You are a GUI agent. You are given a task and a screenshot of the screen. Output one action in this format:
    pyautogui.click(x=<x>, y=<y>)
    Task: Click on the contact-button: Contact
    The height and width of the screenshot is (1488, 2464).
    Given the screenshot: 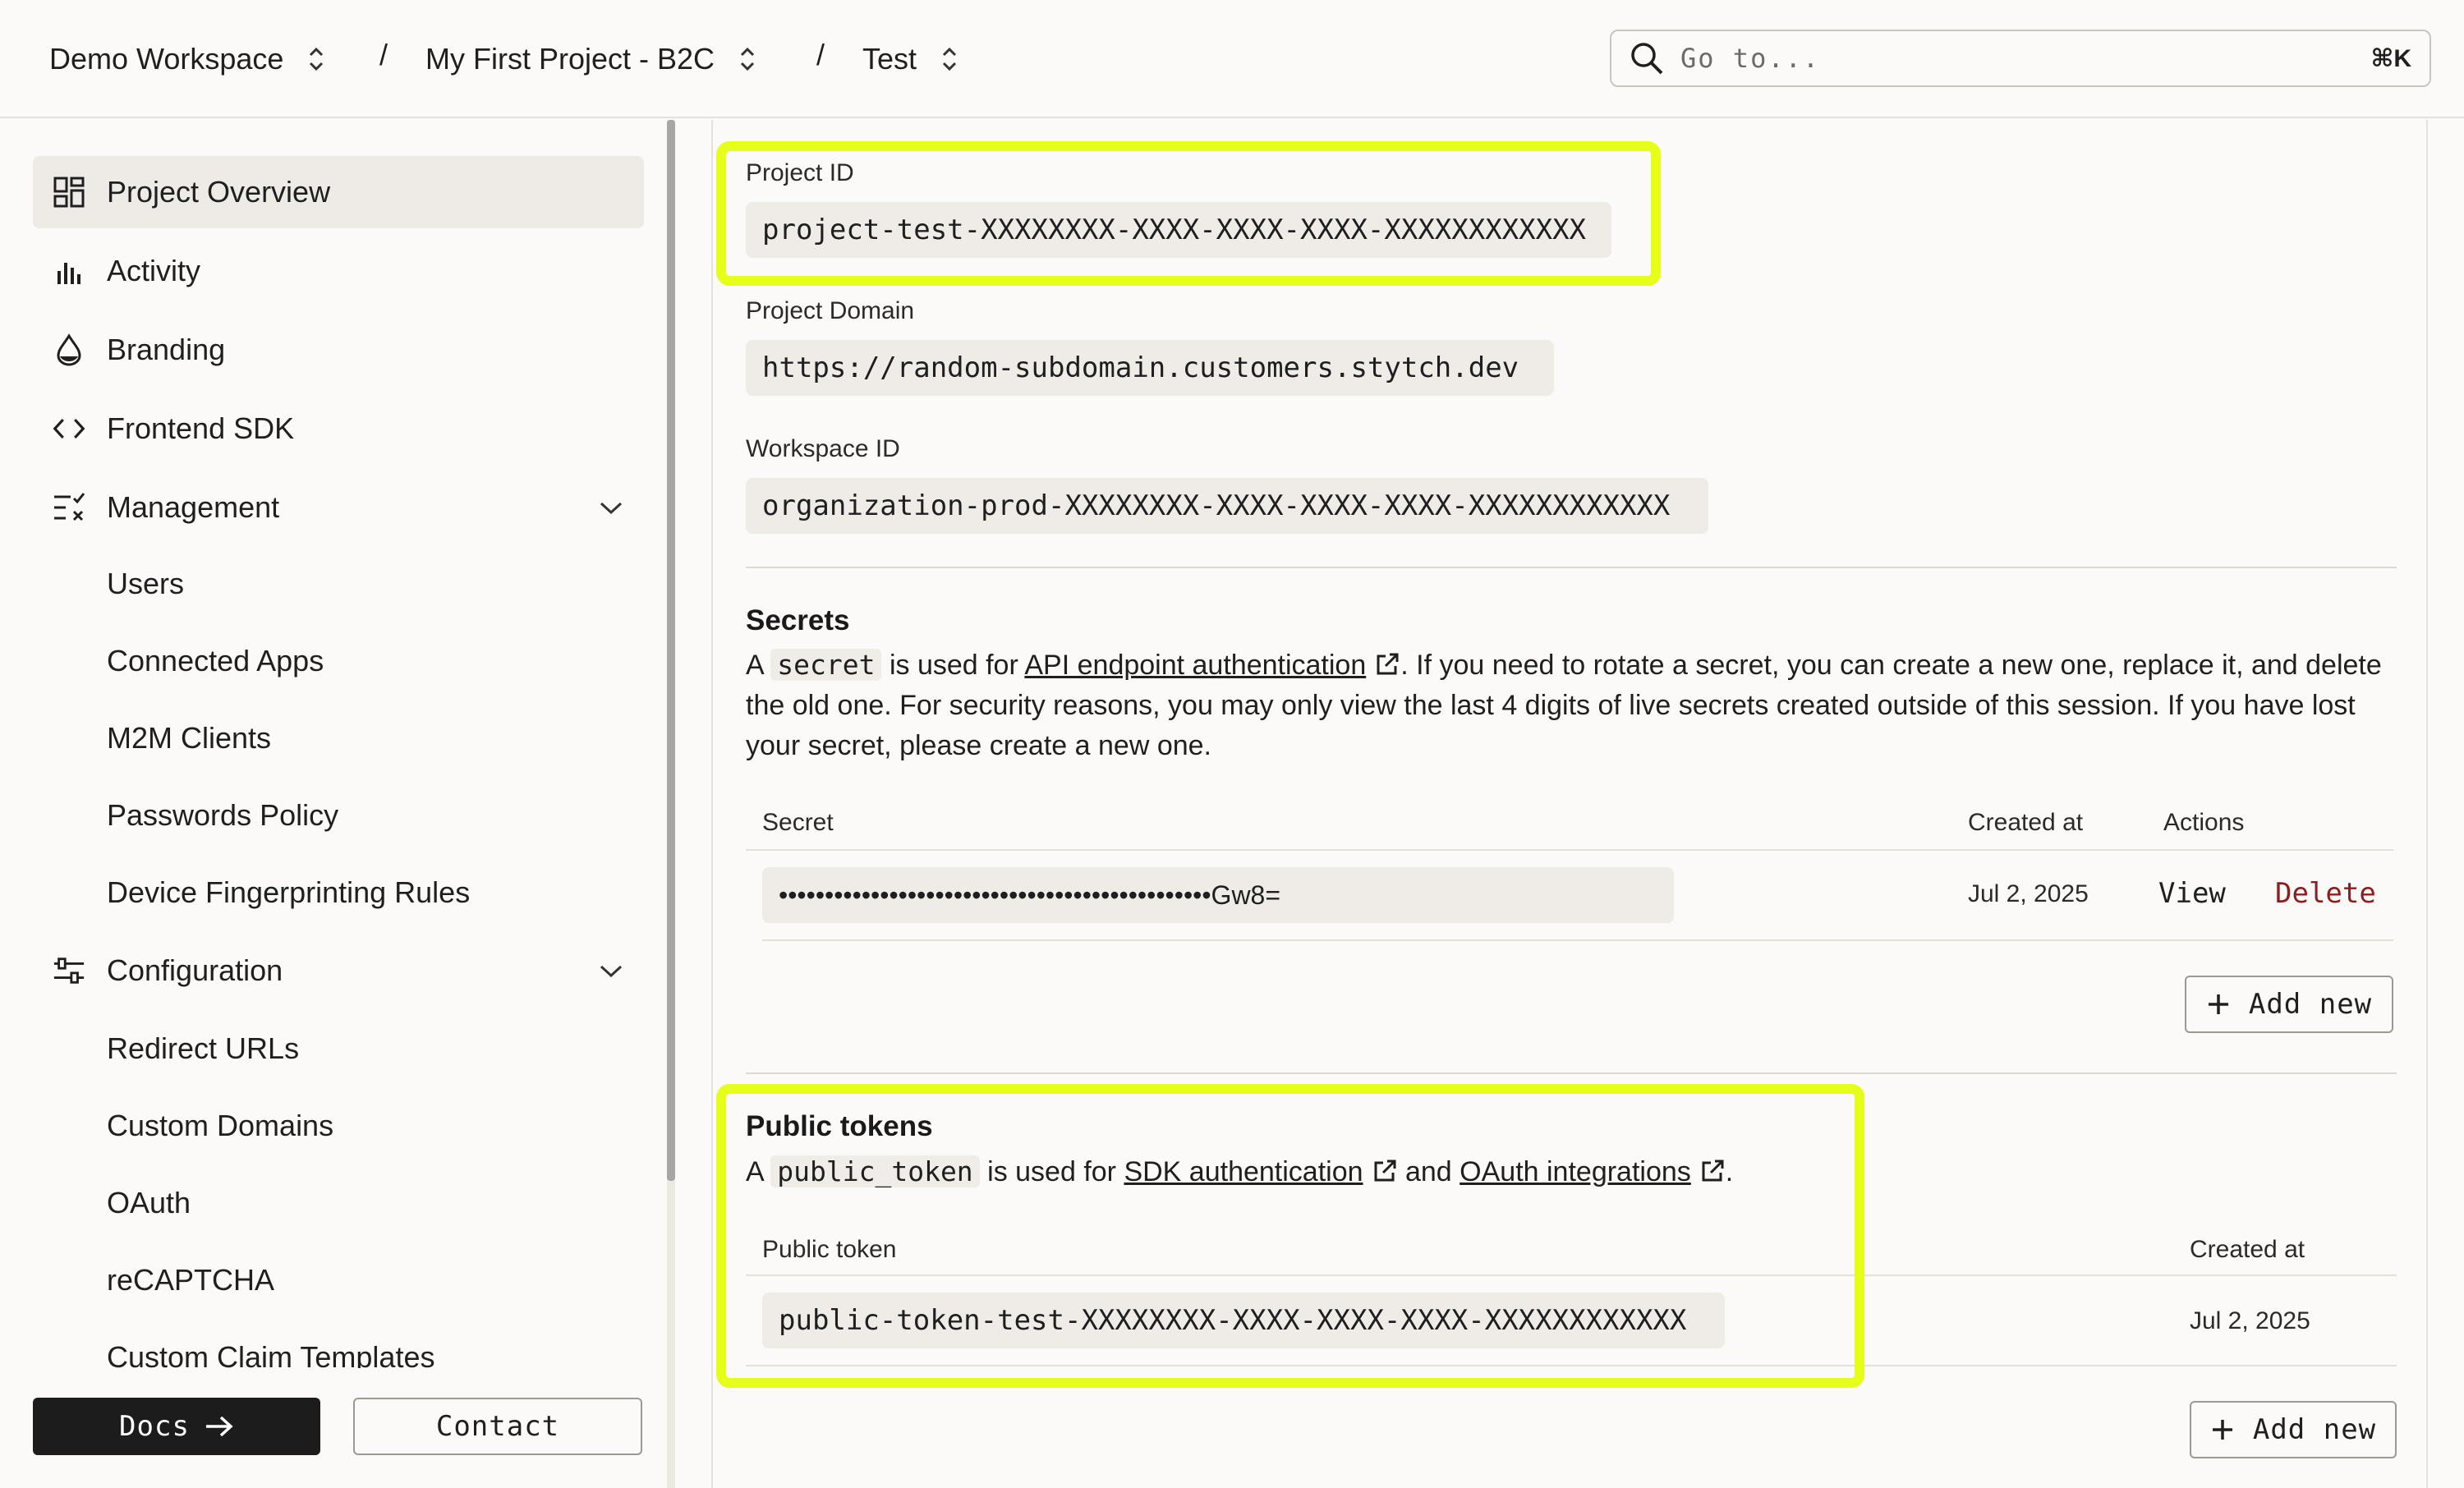 What is the action you would take?
    pyautogui.click(x=497, y=1426)
    